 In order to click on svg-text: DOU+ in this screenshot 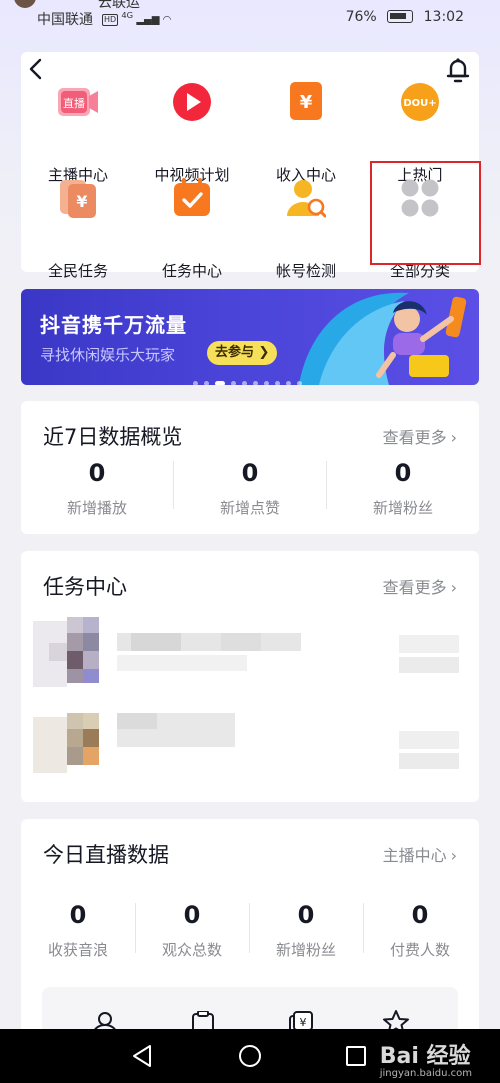, I will do `click(419, 103)`.